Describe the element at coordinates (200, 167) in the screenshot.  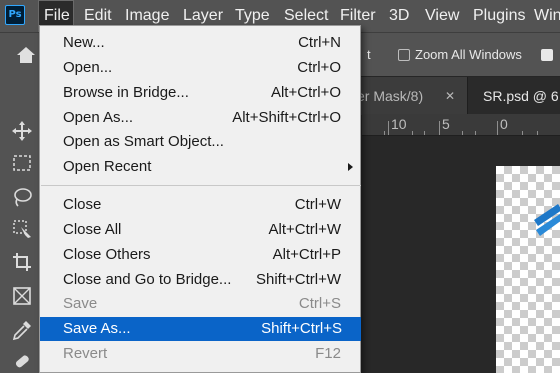
I see `menu-item-open-recent: Open Recent` at that location.